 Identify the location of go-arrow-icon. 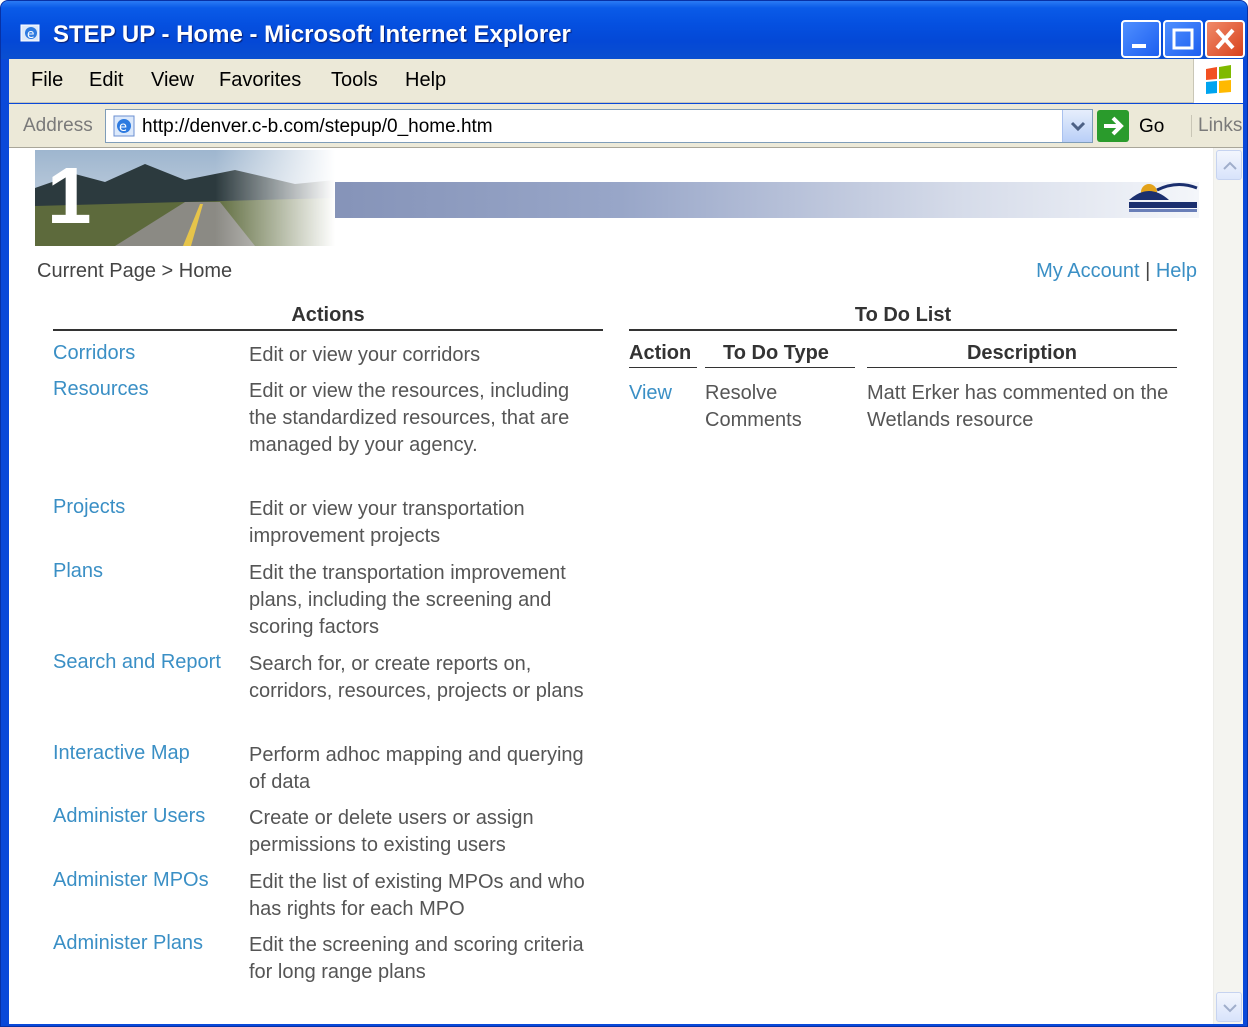
(1113, 126).